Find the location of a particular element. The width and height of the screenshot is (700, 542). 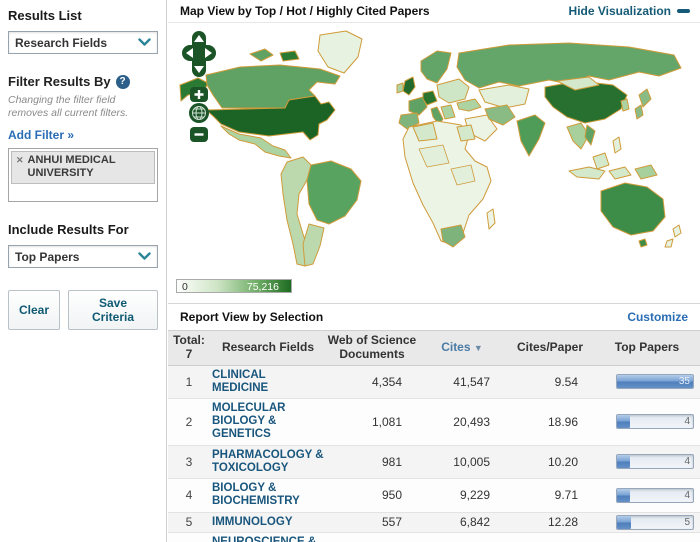

results-list-dropdown: Research Fields is located at coordinates (83, 42).